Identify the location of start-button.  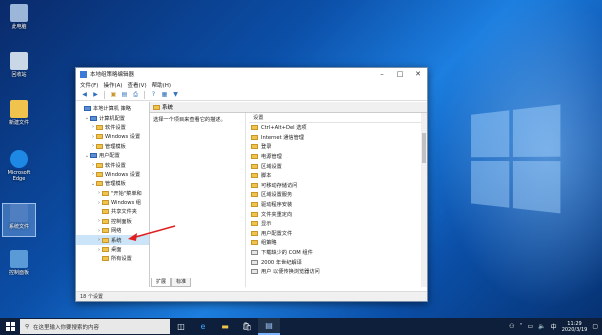
(10, 326).